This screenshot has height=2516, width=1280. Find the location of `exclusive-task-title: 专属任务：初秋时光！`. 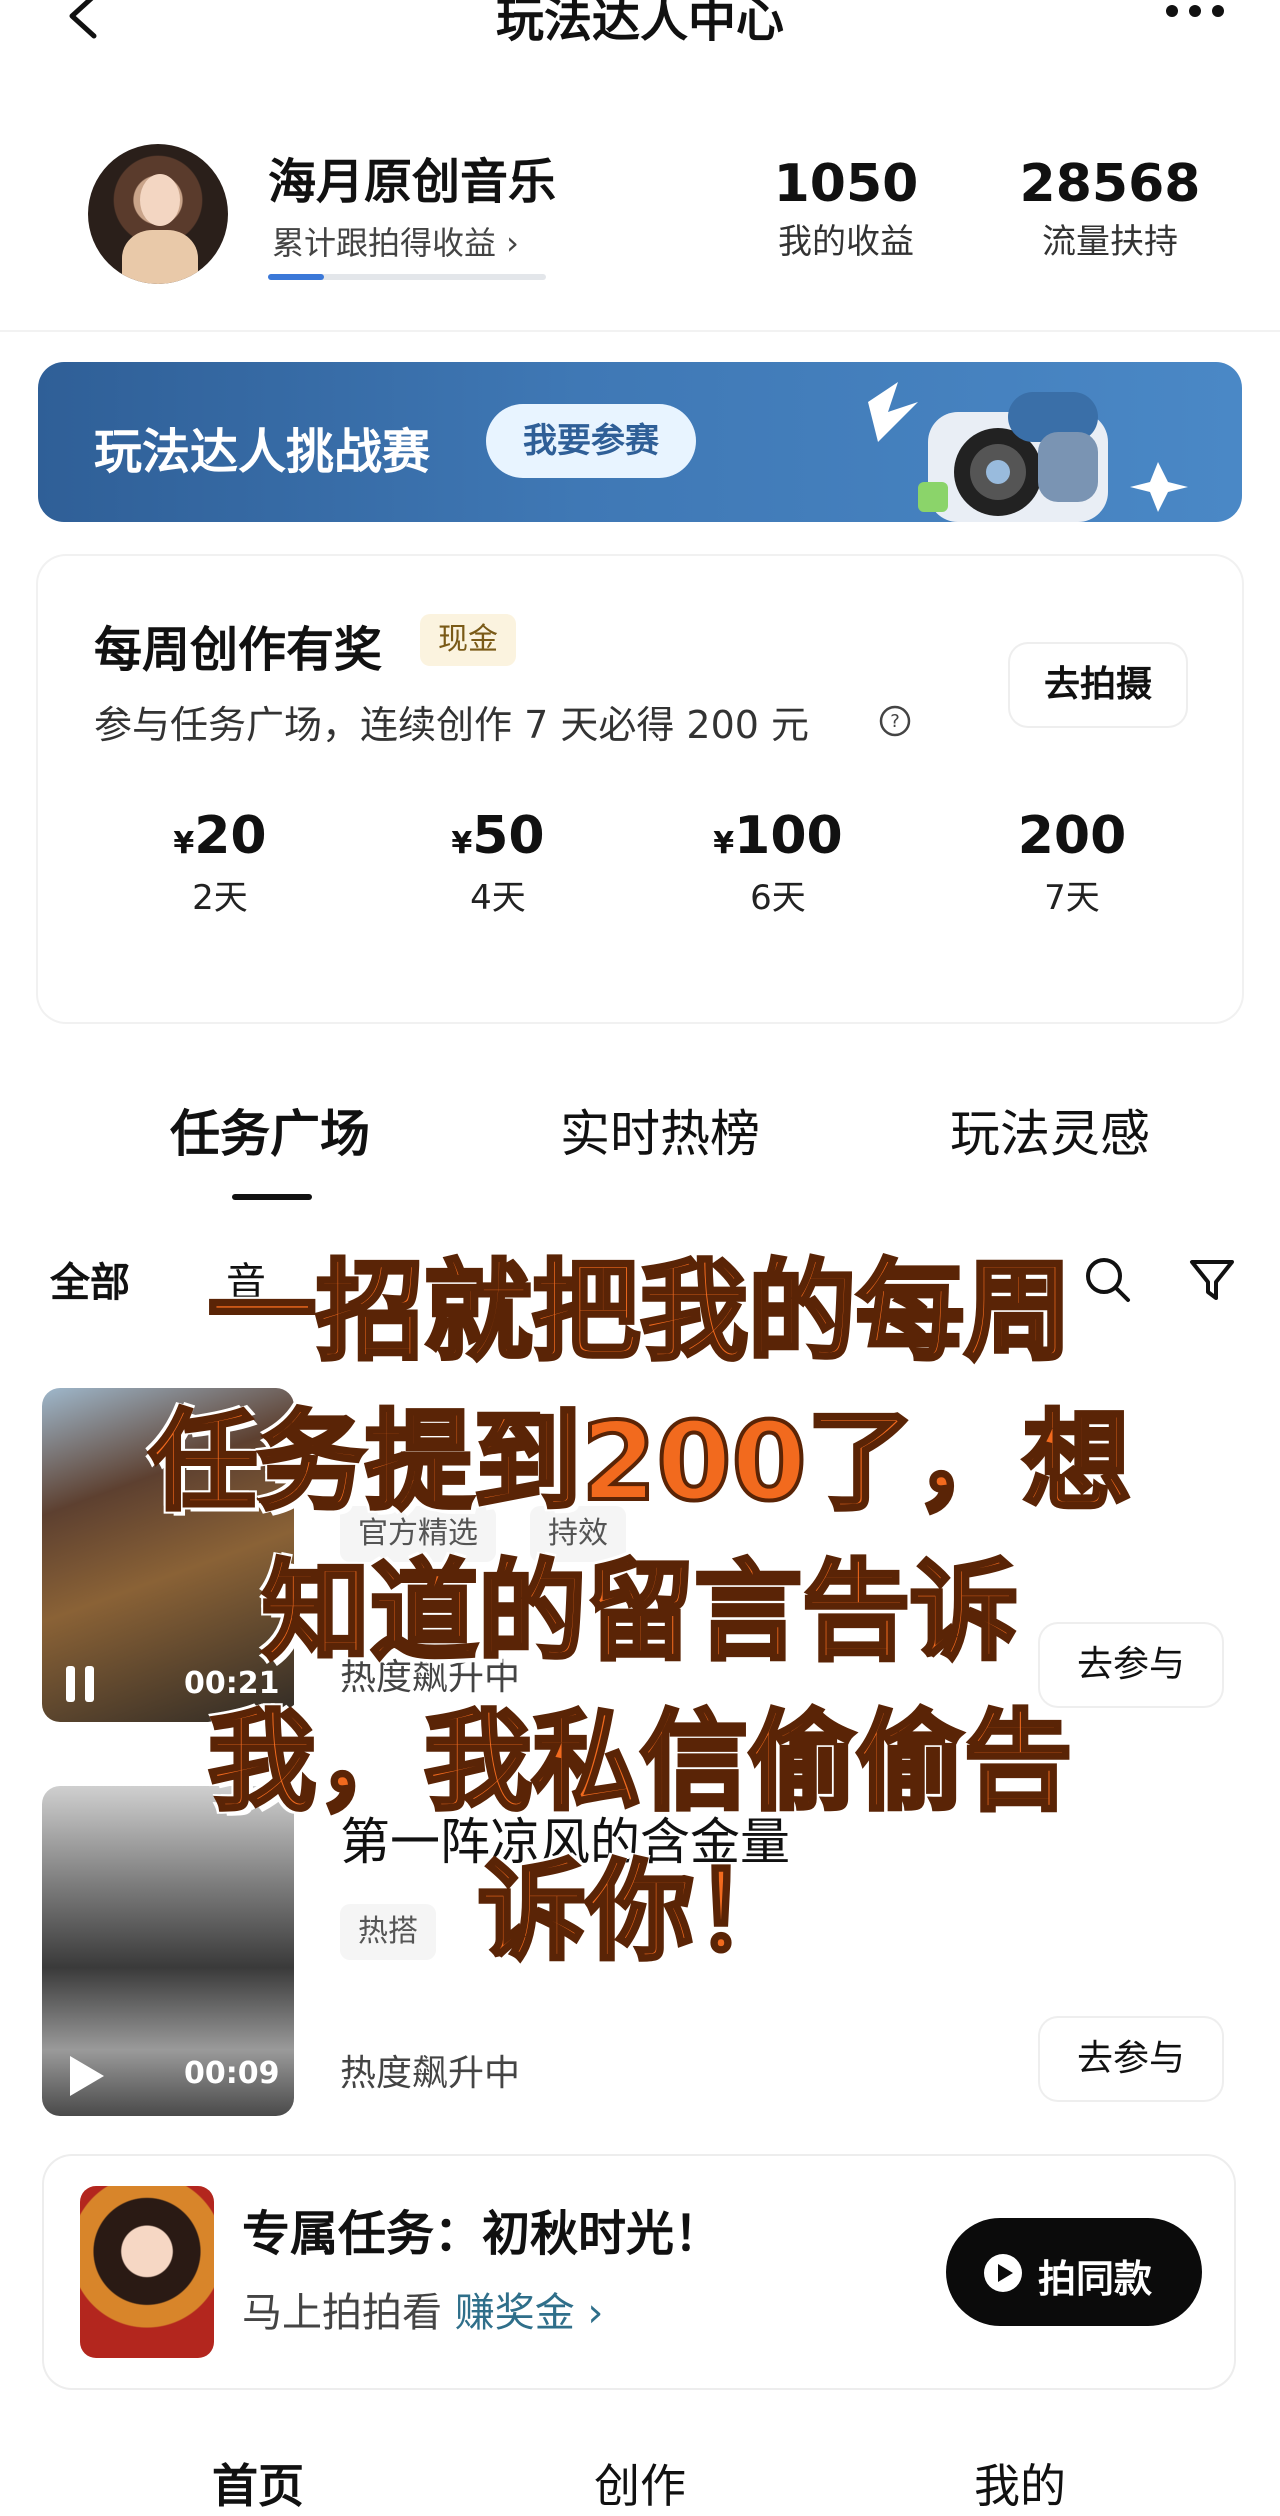

exclusive-task-title: 专属任务：初秋时光！ is located at coordinates (482, 2234).